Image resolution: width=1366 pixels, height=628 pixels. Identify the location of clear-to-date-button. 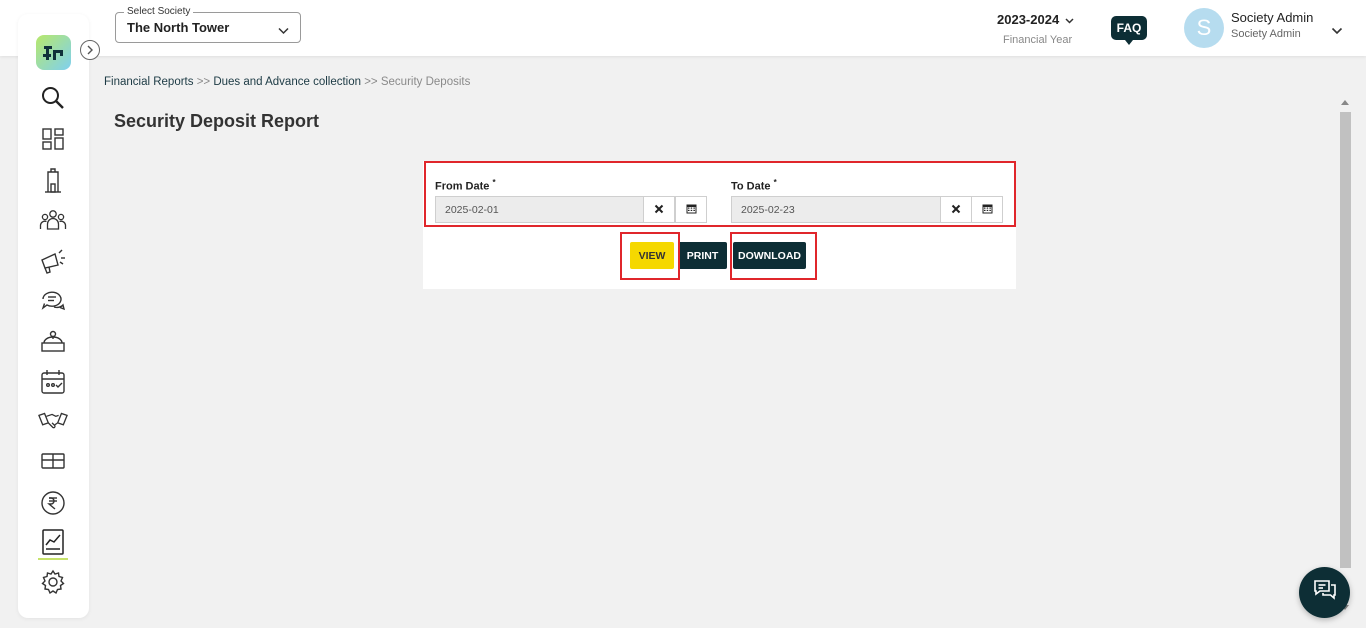
(956, 209).